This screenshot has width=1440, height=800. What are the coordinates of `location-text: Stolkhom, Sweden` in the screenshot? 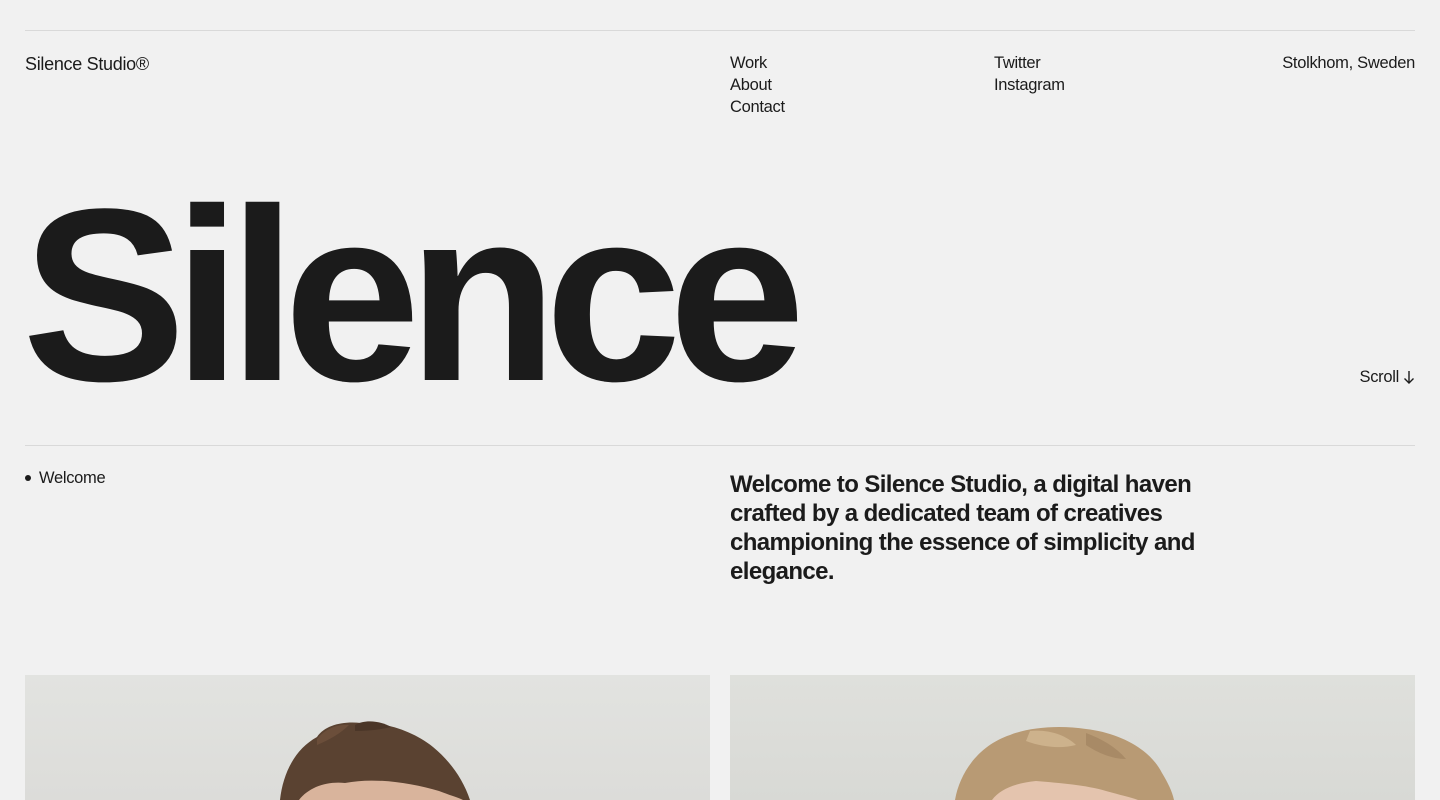 It's located at (1348, 63).